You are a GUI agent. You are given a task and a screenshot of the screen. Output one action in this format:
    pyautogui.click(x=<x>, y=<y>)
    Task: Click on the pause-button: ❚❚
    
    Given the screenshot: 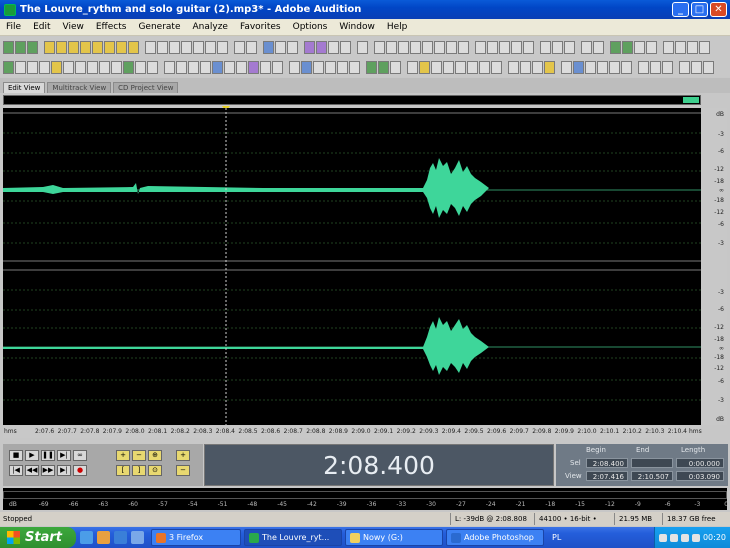 What is the action you would take?
    pyautogui.click(x=48, y=455)
    